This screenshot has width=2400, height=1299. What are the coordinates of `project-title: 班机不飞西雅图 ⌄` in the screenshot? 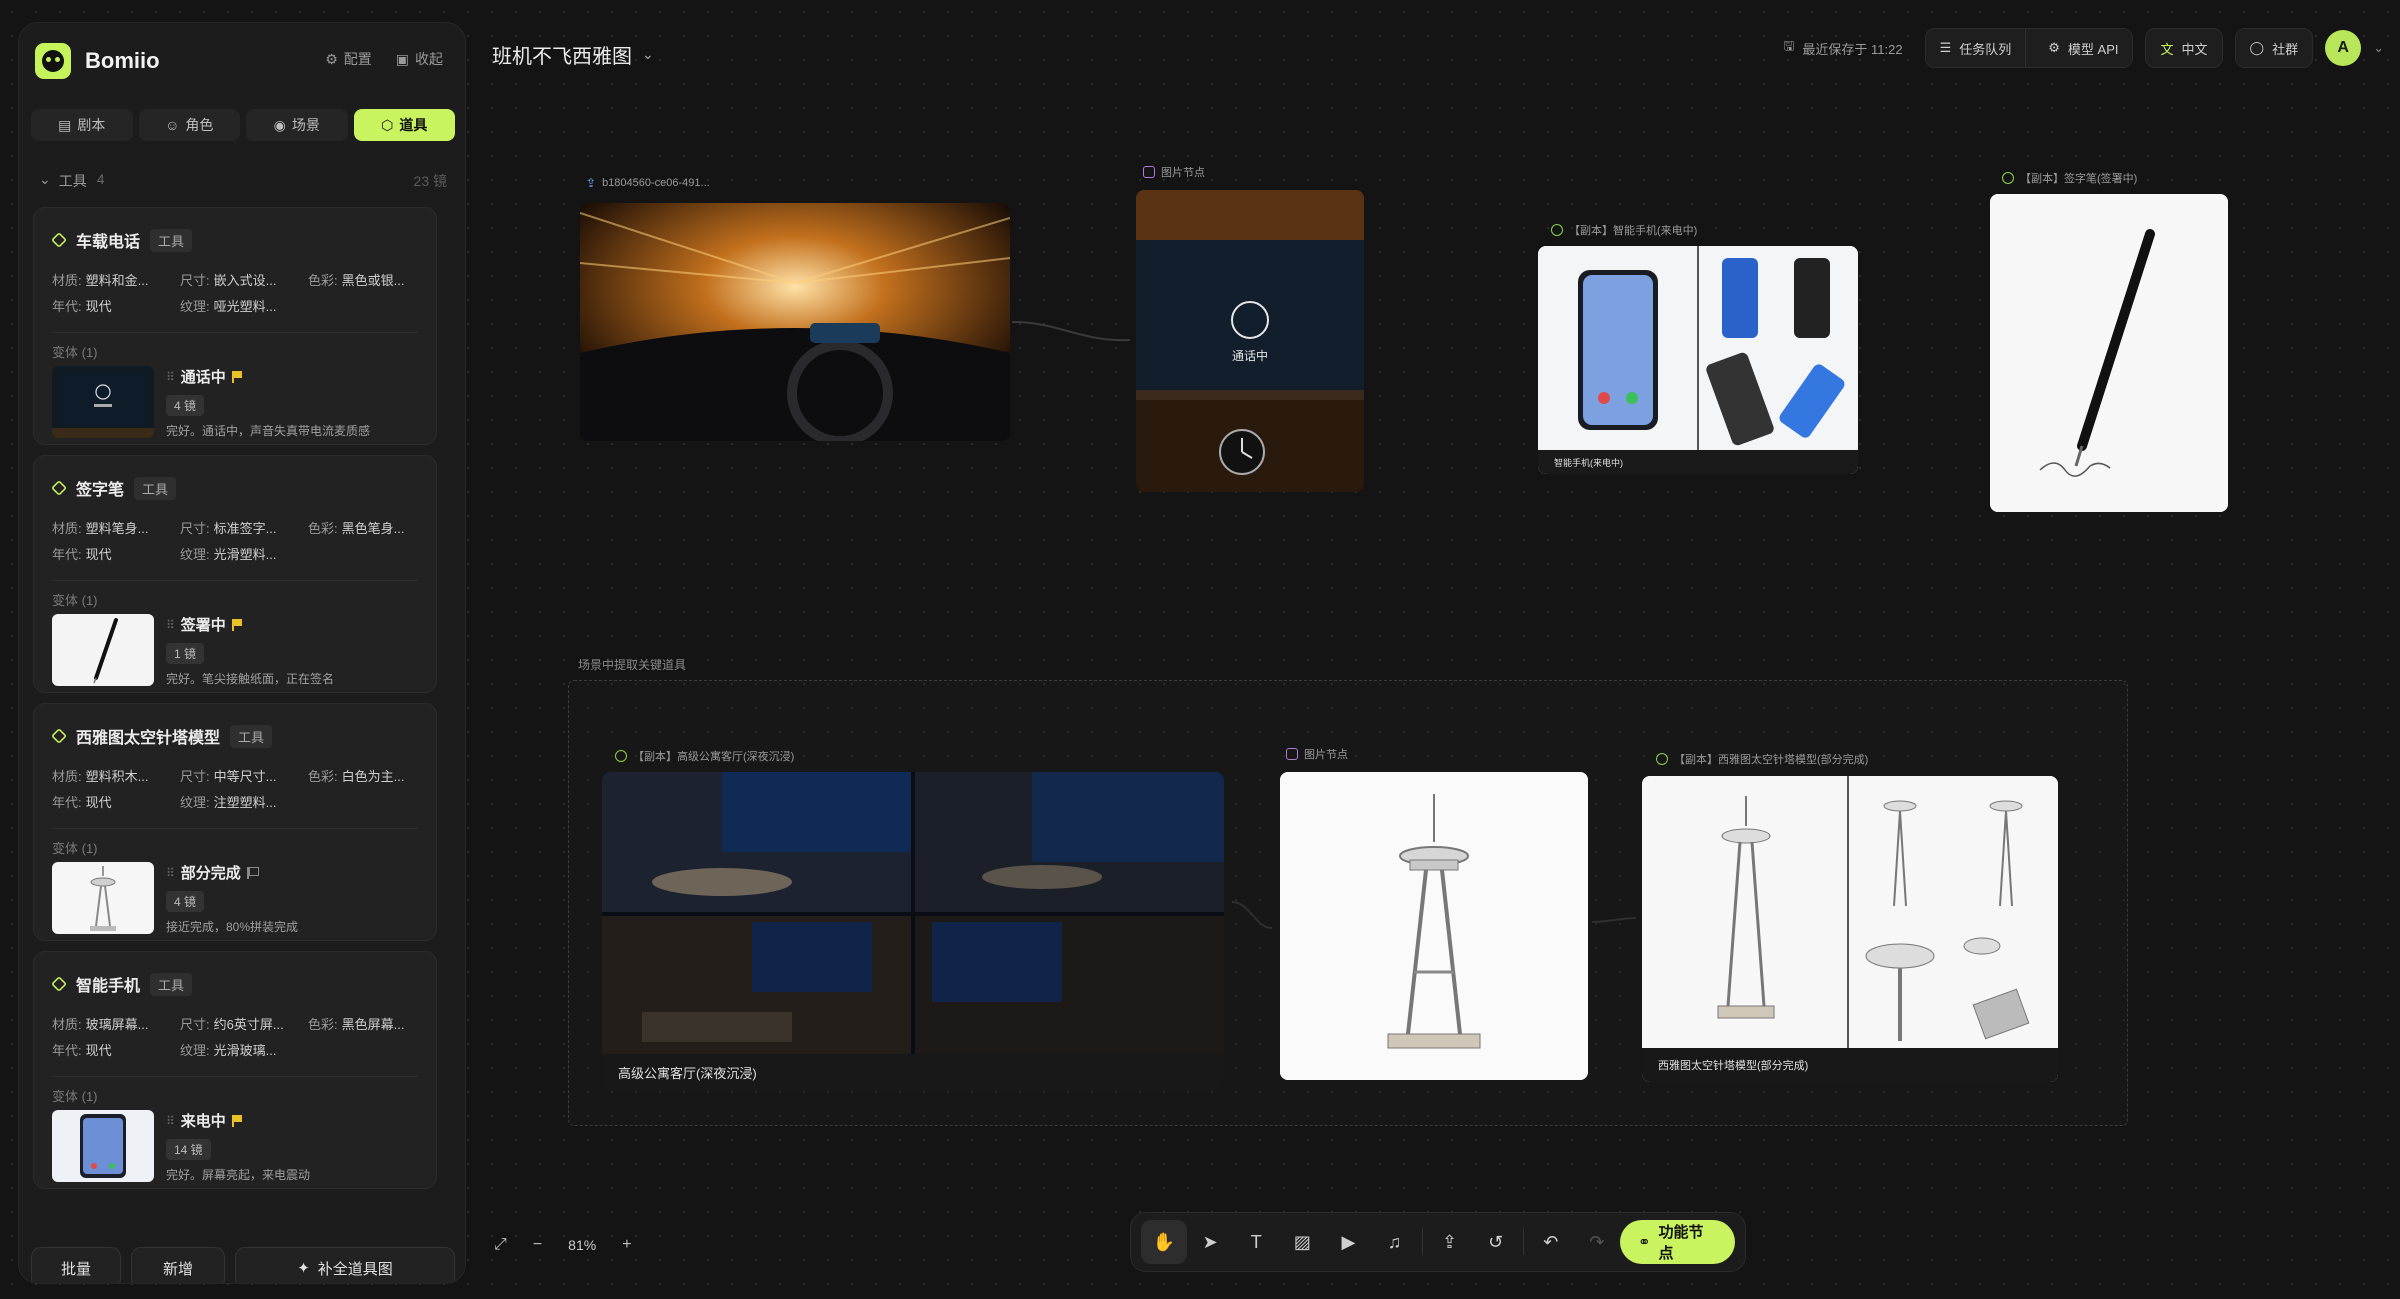 It's located at (573, 54).